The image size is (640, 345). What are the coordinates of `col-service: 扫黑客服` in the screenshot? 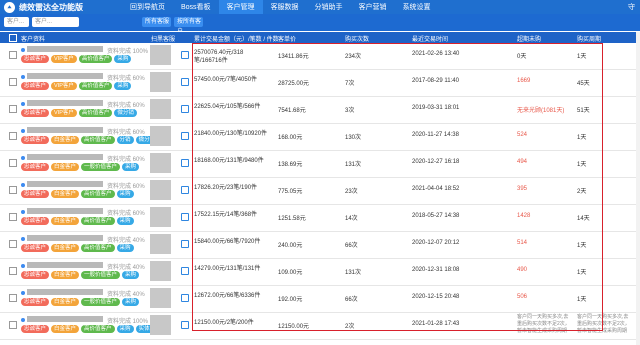 It's located at (163, 38).